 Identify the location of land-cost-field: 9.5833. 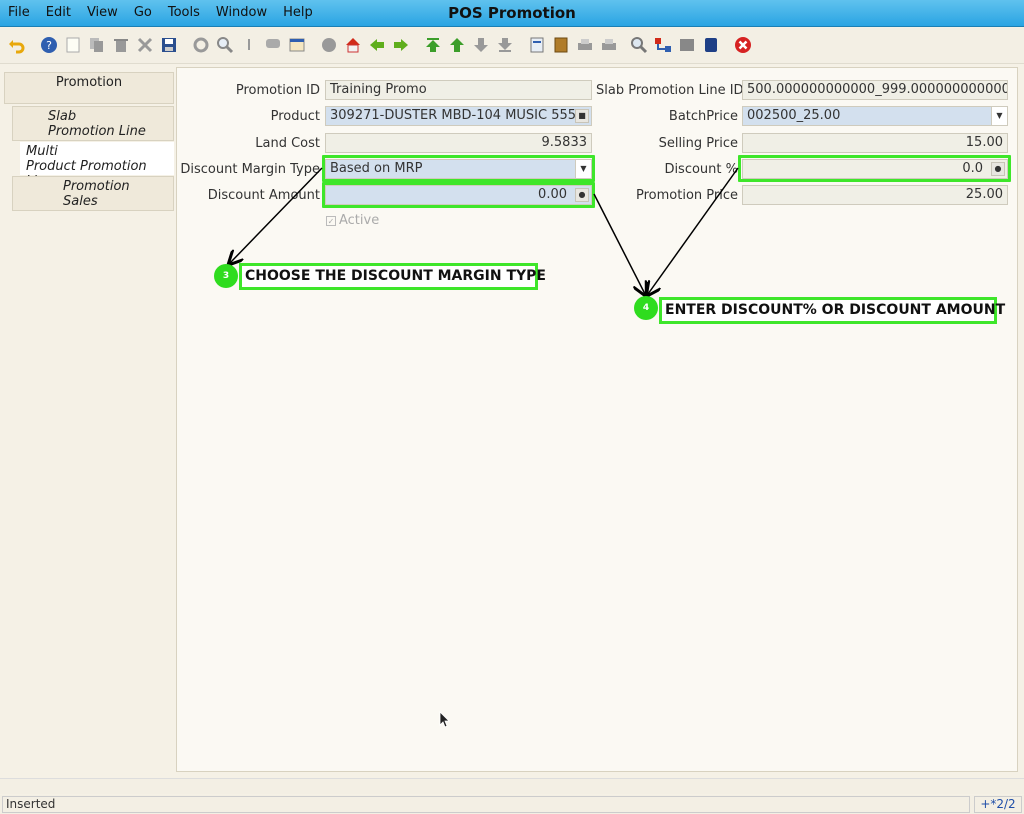
(458, 143).